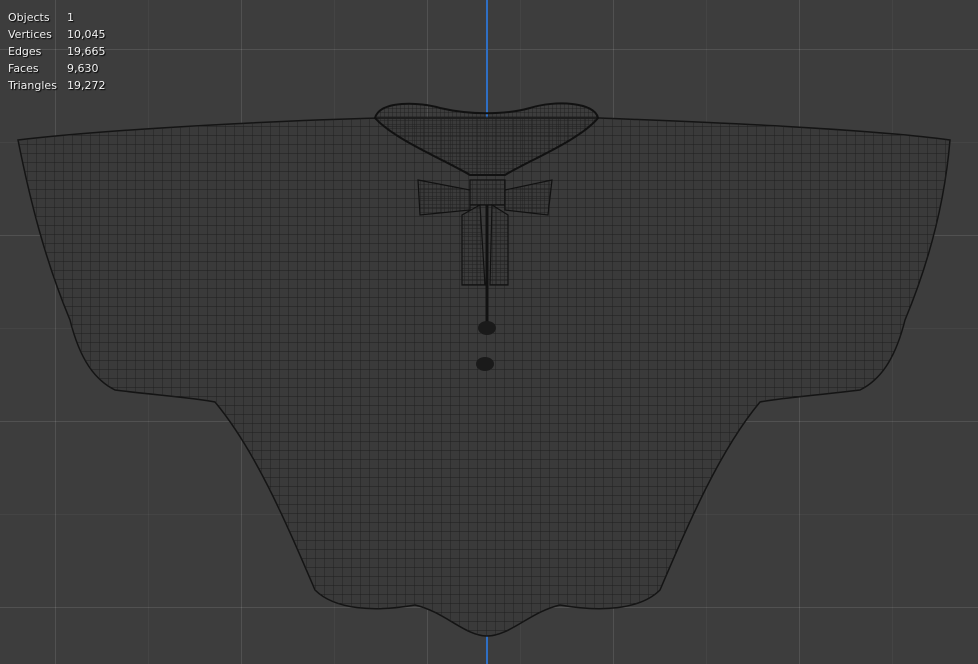 Image resolution: width=978 pixels, height=664 pixels. I want to click on stat-objects: Objects 1, so click(57, 17).